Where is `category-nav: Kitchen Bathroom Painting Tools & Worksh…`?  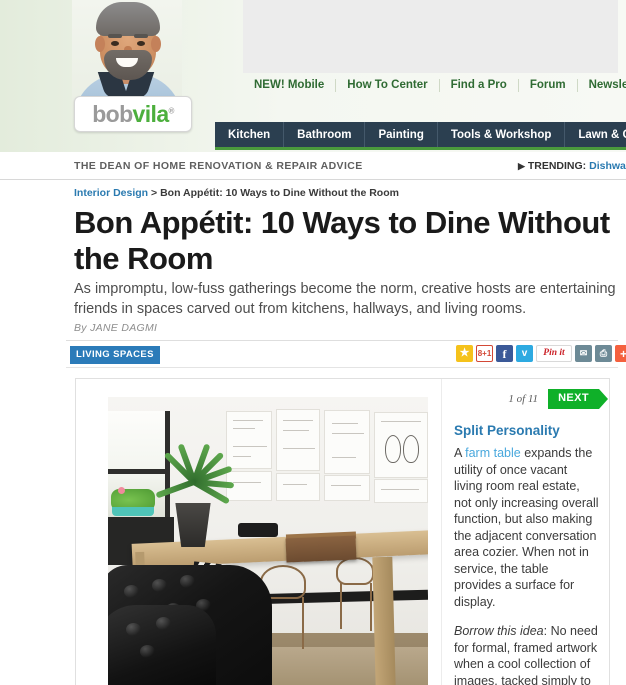
category-nav: Kitchen Bathroom Painting Tools & Worksh… is located at coordinates (420, 136).